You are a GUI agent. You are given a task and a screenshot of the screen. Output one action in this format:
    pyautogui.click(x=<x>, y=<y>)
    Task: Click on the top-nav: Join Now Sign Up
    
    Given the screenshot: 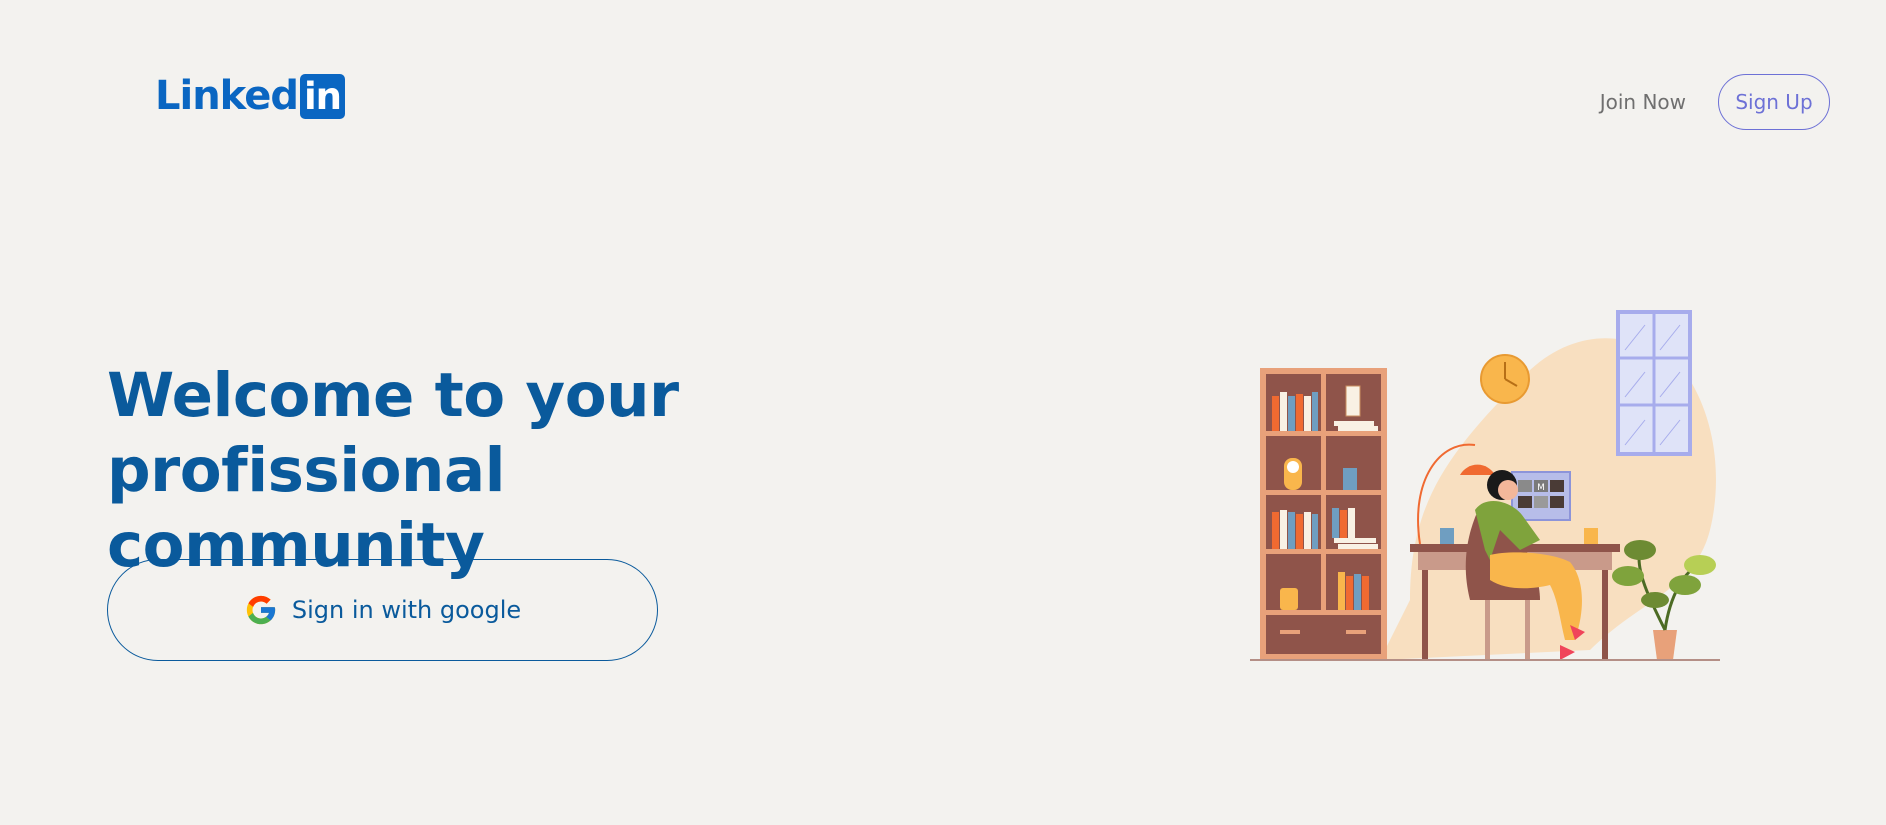 What is the action you would take?
    pyautogui.click(x=1715, y=102)
    